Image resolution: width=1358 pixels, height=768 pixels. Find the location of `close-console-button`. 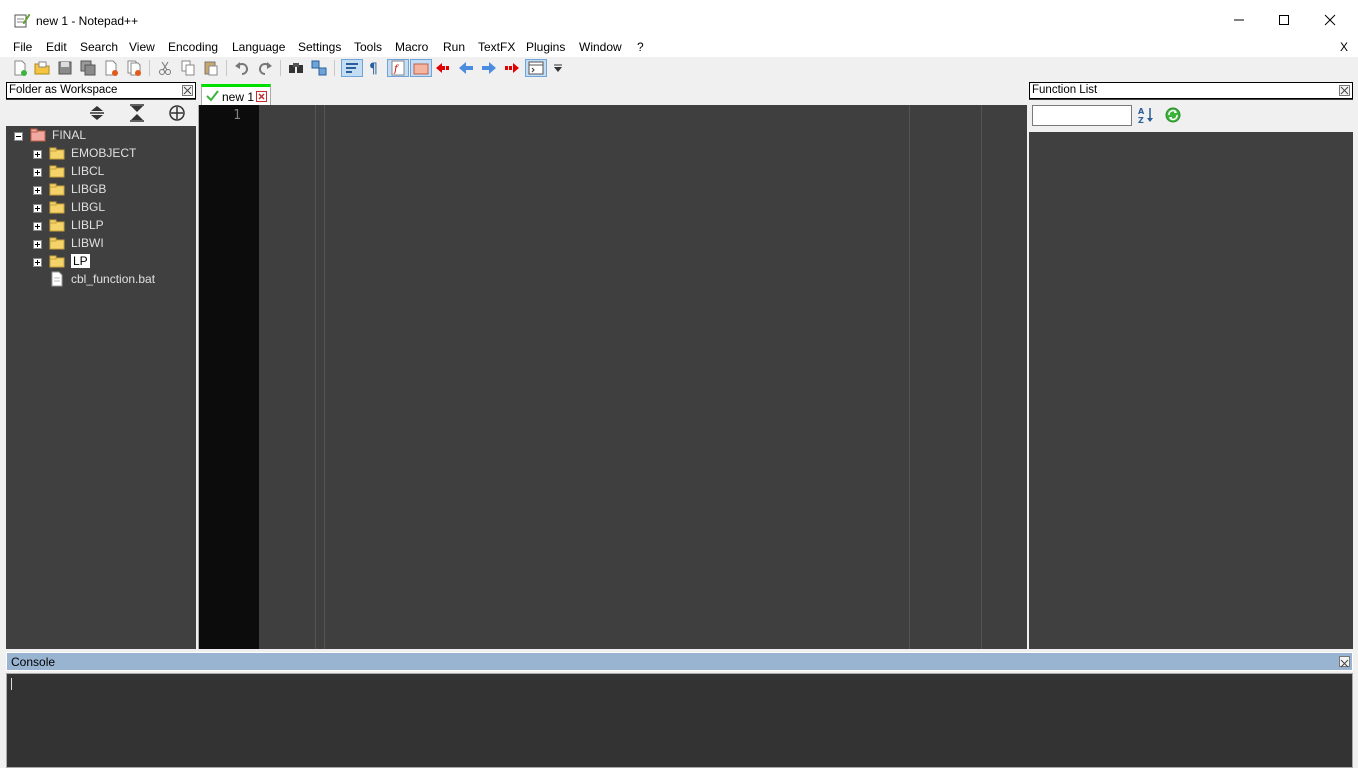

close-console-button is located at coordinates (1344, 662).